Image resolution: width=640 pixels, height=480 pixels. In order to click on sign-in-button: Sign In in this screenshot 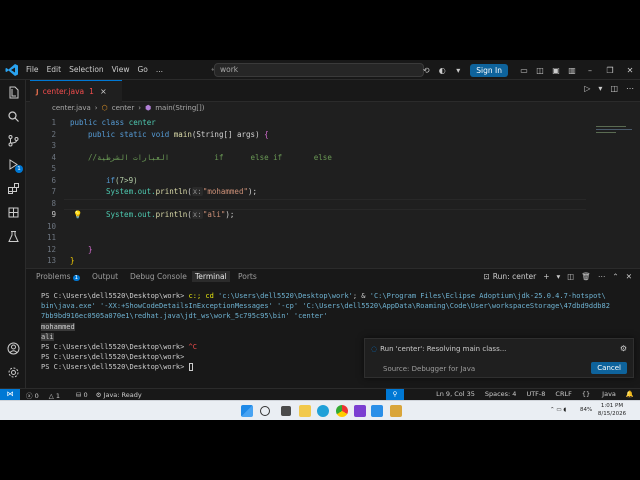, I will do `click(489, 70)`.